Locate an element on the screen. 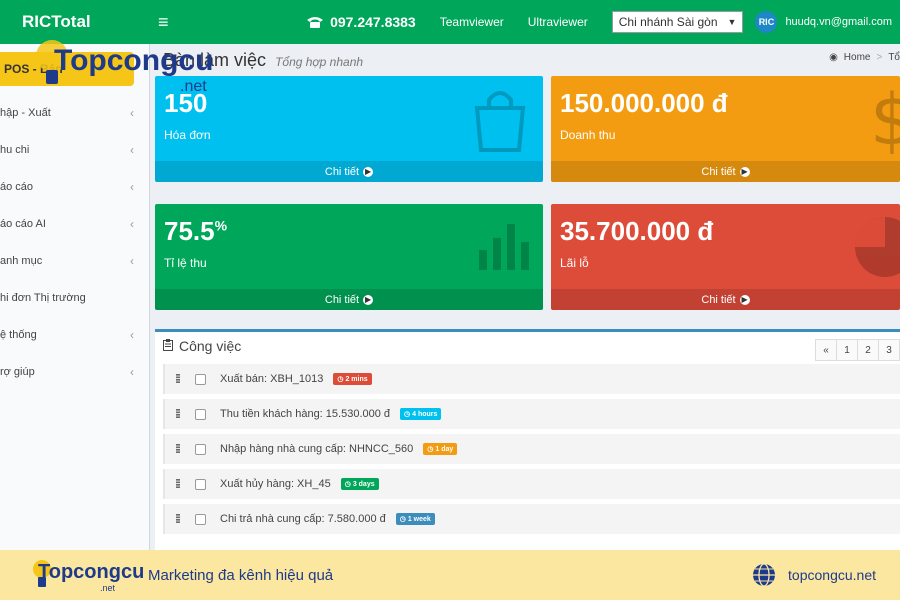 Image resolution: width=900 pixels, height=600 pixels. todo-text: Chi trả nhà cung cấp: 7.580.000 đ is located at coordinates (303, 519).